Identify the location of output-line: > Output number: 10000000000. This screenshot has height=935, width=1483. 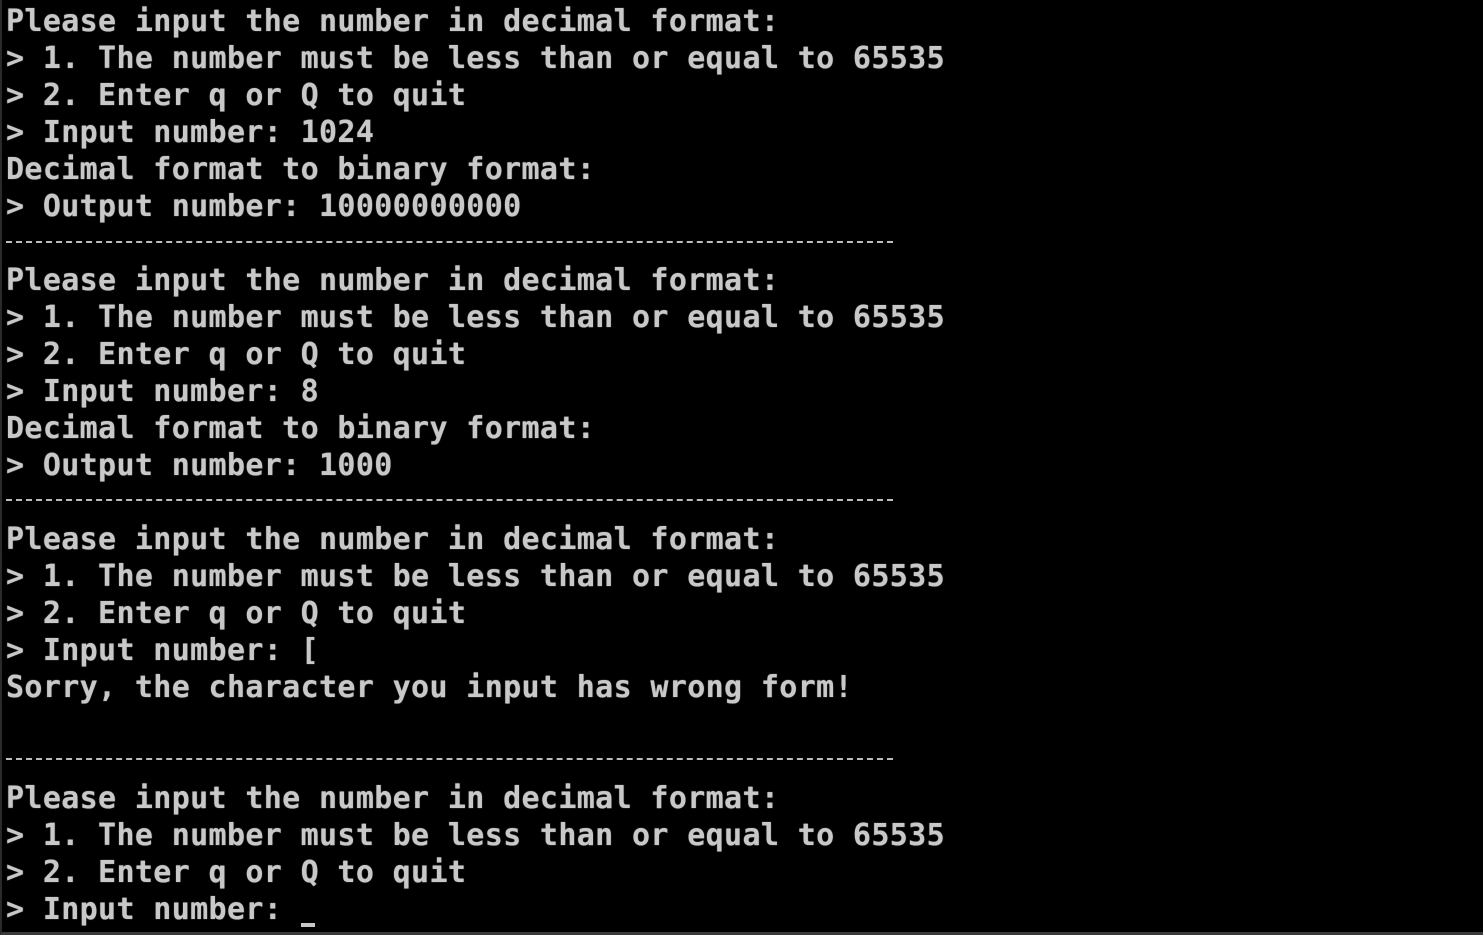
(264, 206).